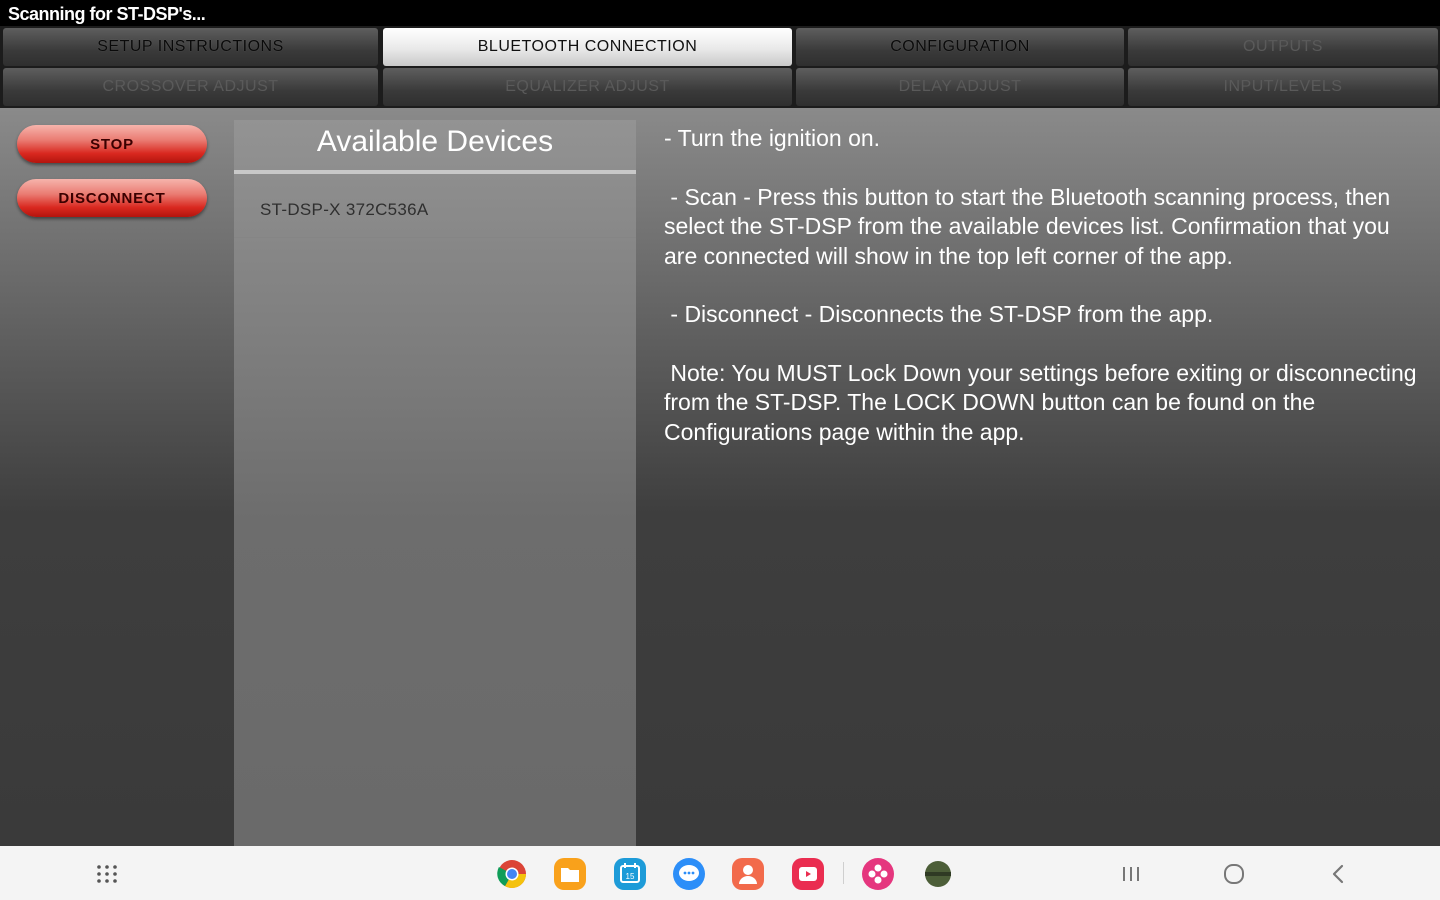 The height and width of the screenshot is (900, 1440). Describe the element at coordinates (1234, 874) in the screenshot. I see `home-icon` at that location.